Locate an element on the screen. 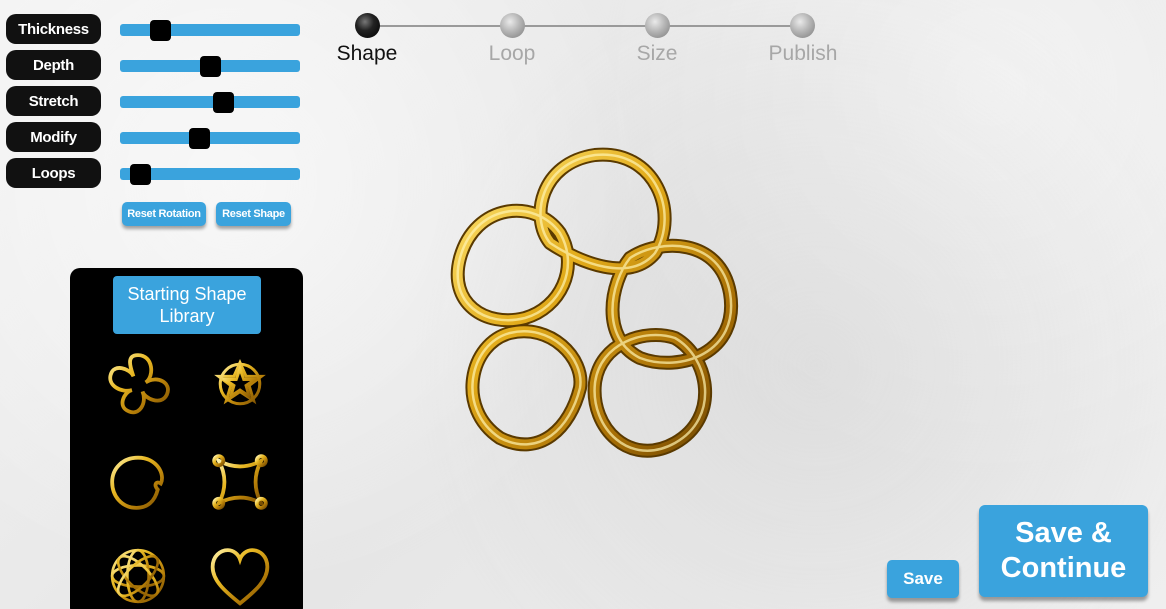 The width and height of the screenshot is (1166, 609). step-label-shape: Shape is located at coordinates (367, 54).